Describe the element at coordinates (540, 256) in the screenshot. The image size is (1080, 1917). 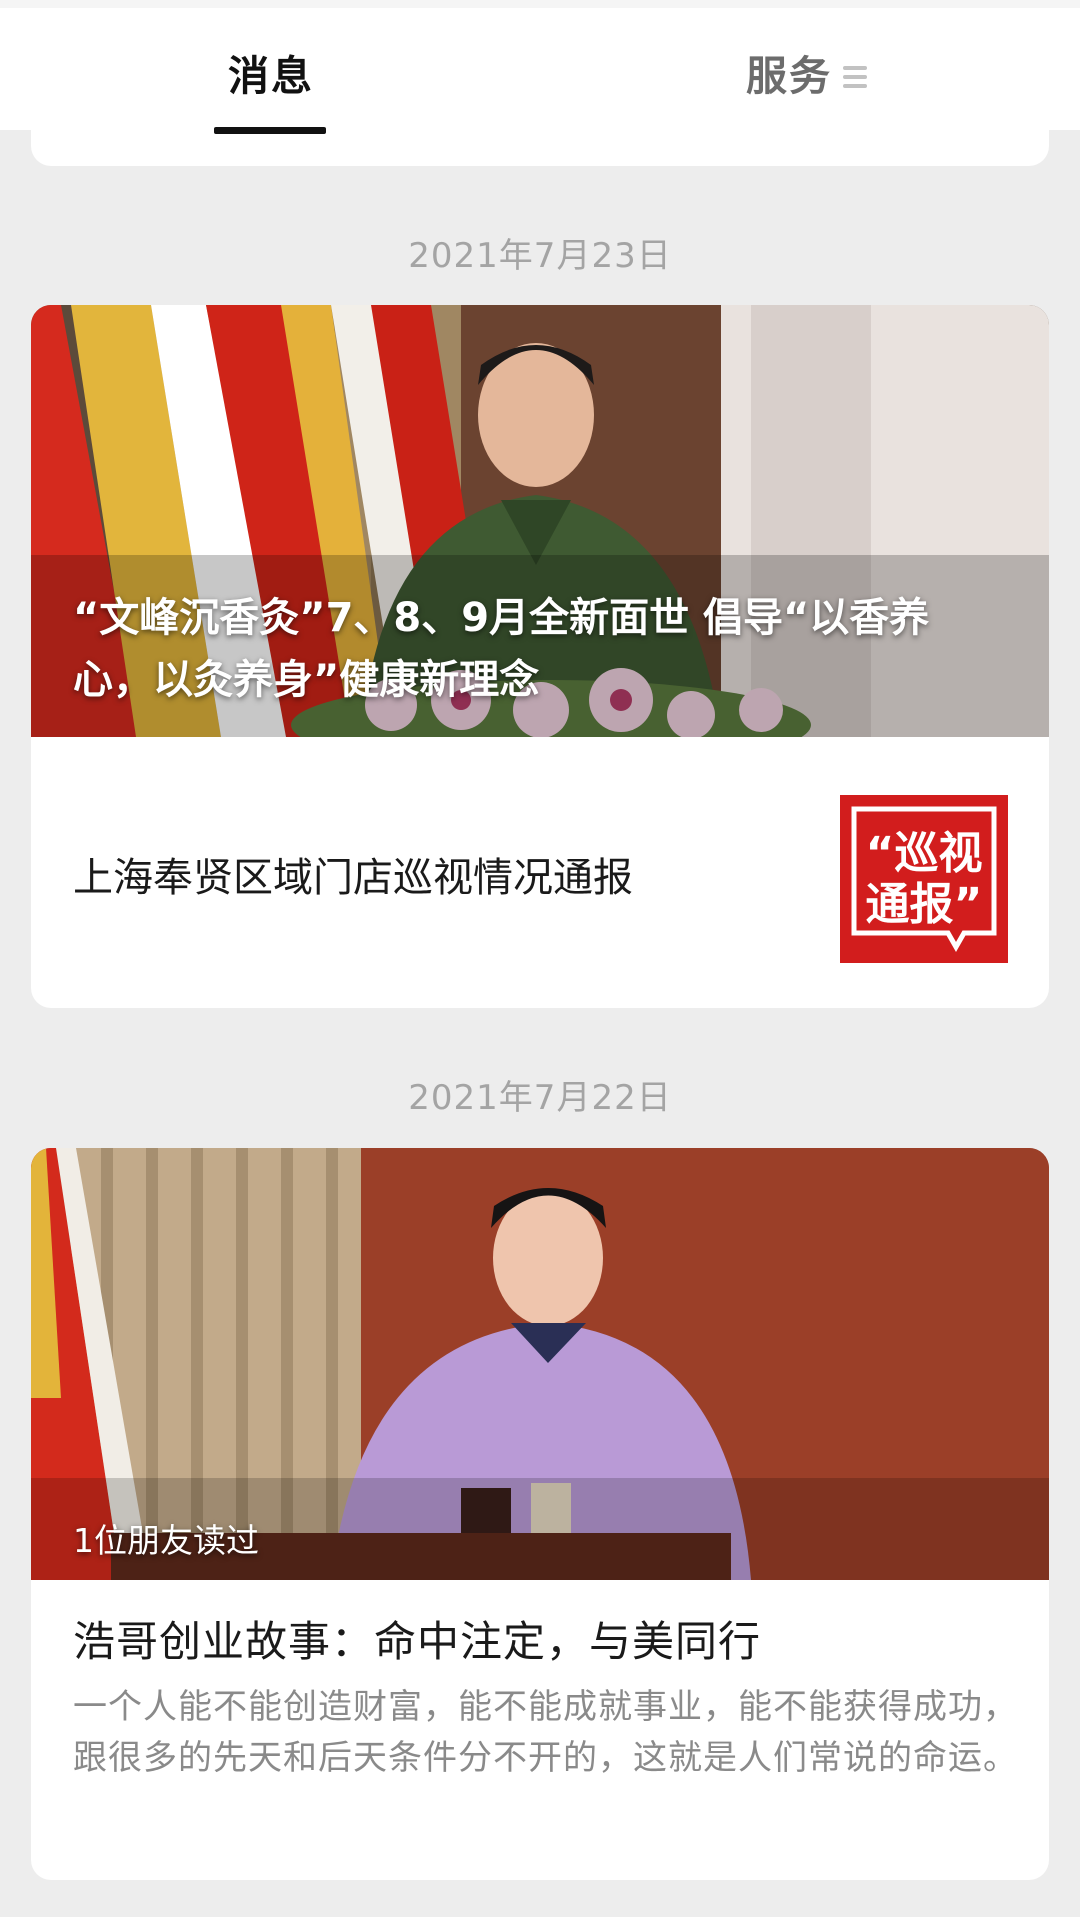
I see `message-date: 2021年7月23日` at that location.